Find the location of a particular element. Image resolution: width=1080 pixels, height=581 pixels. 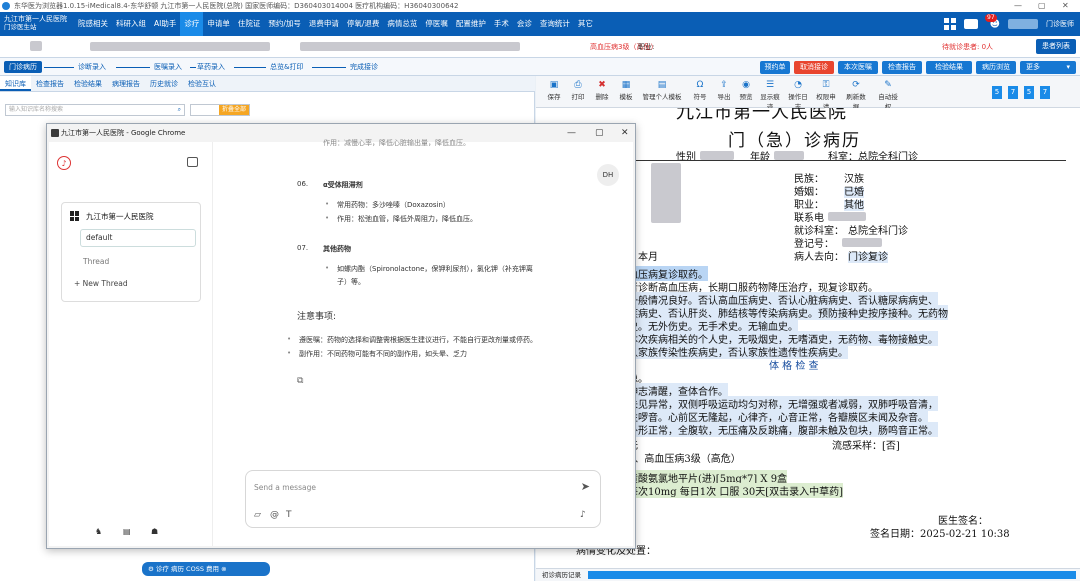

show-trace-icon: ☰ is located at coordinates (770, 85).